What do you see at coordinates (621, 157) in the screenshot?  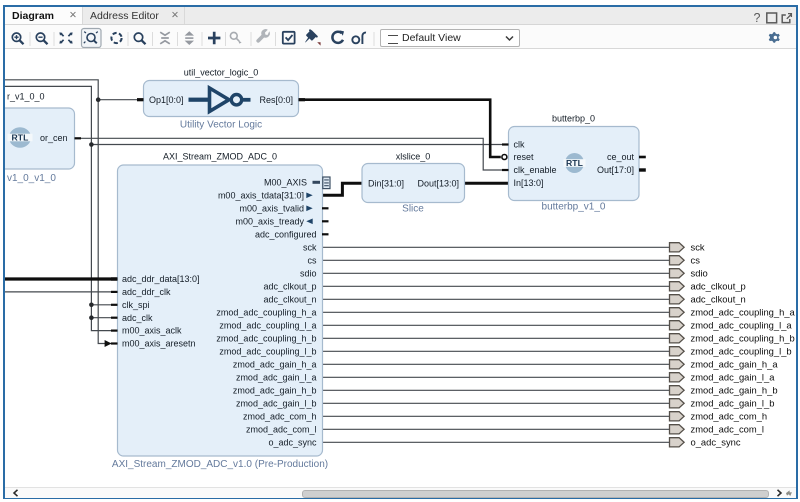 I see `svg-text: ce_out` at bounding box center [621, 157].